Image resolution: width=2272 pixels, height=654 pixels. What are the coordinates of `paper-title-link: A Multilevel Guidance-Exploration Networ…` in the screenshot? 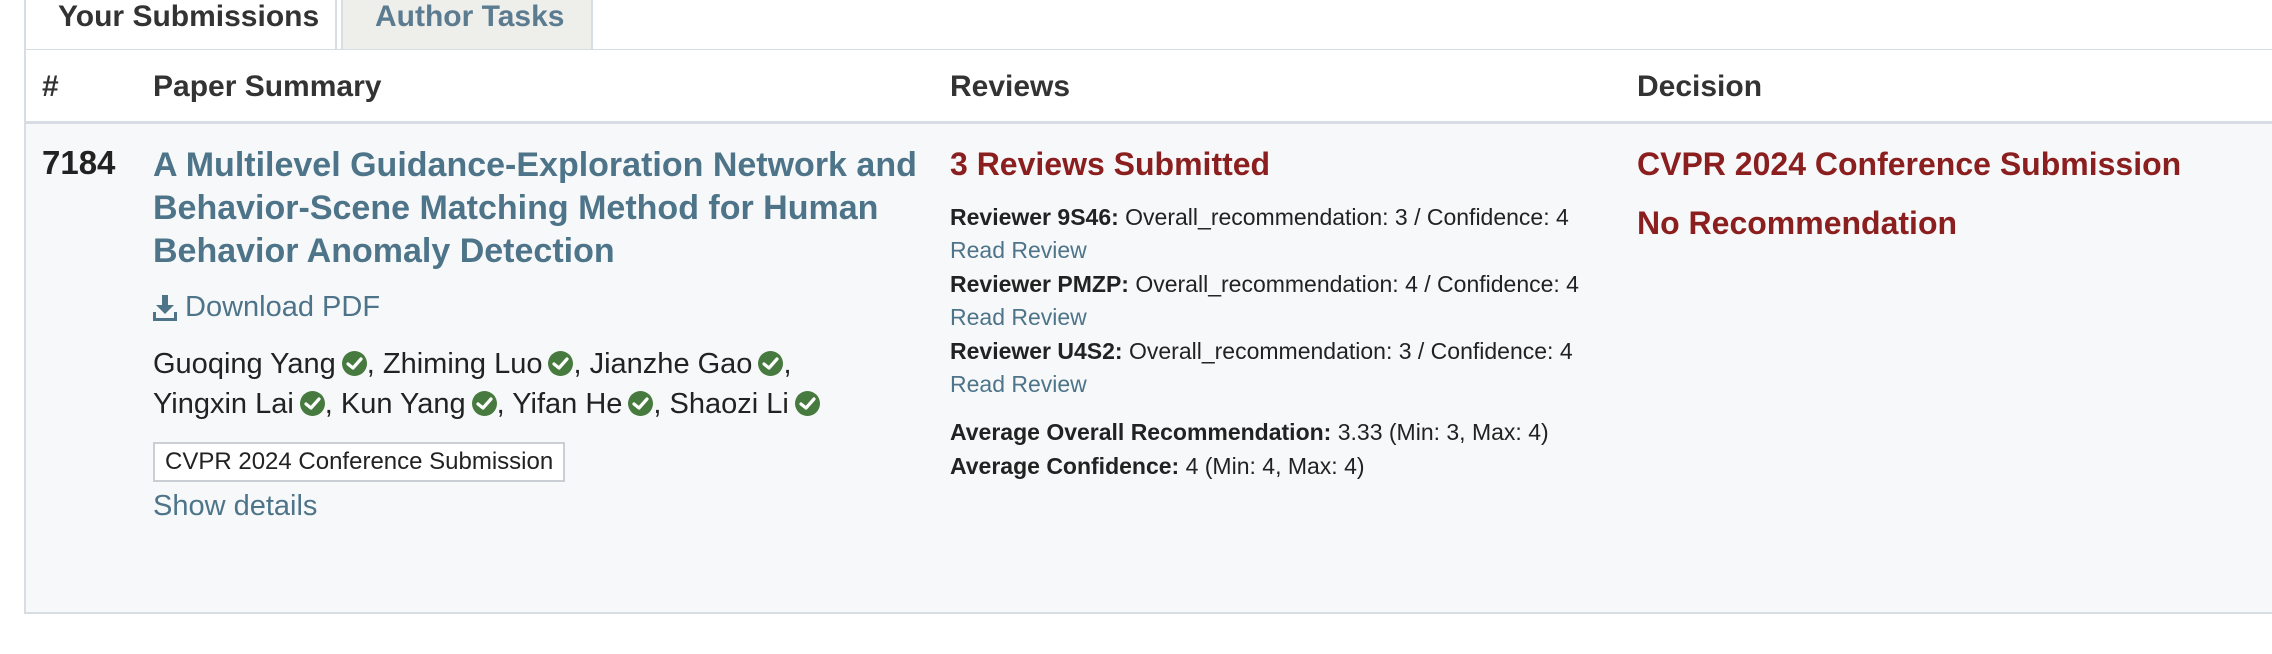 It's located at (553, 208).